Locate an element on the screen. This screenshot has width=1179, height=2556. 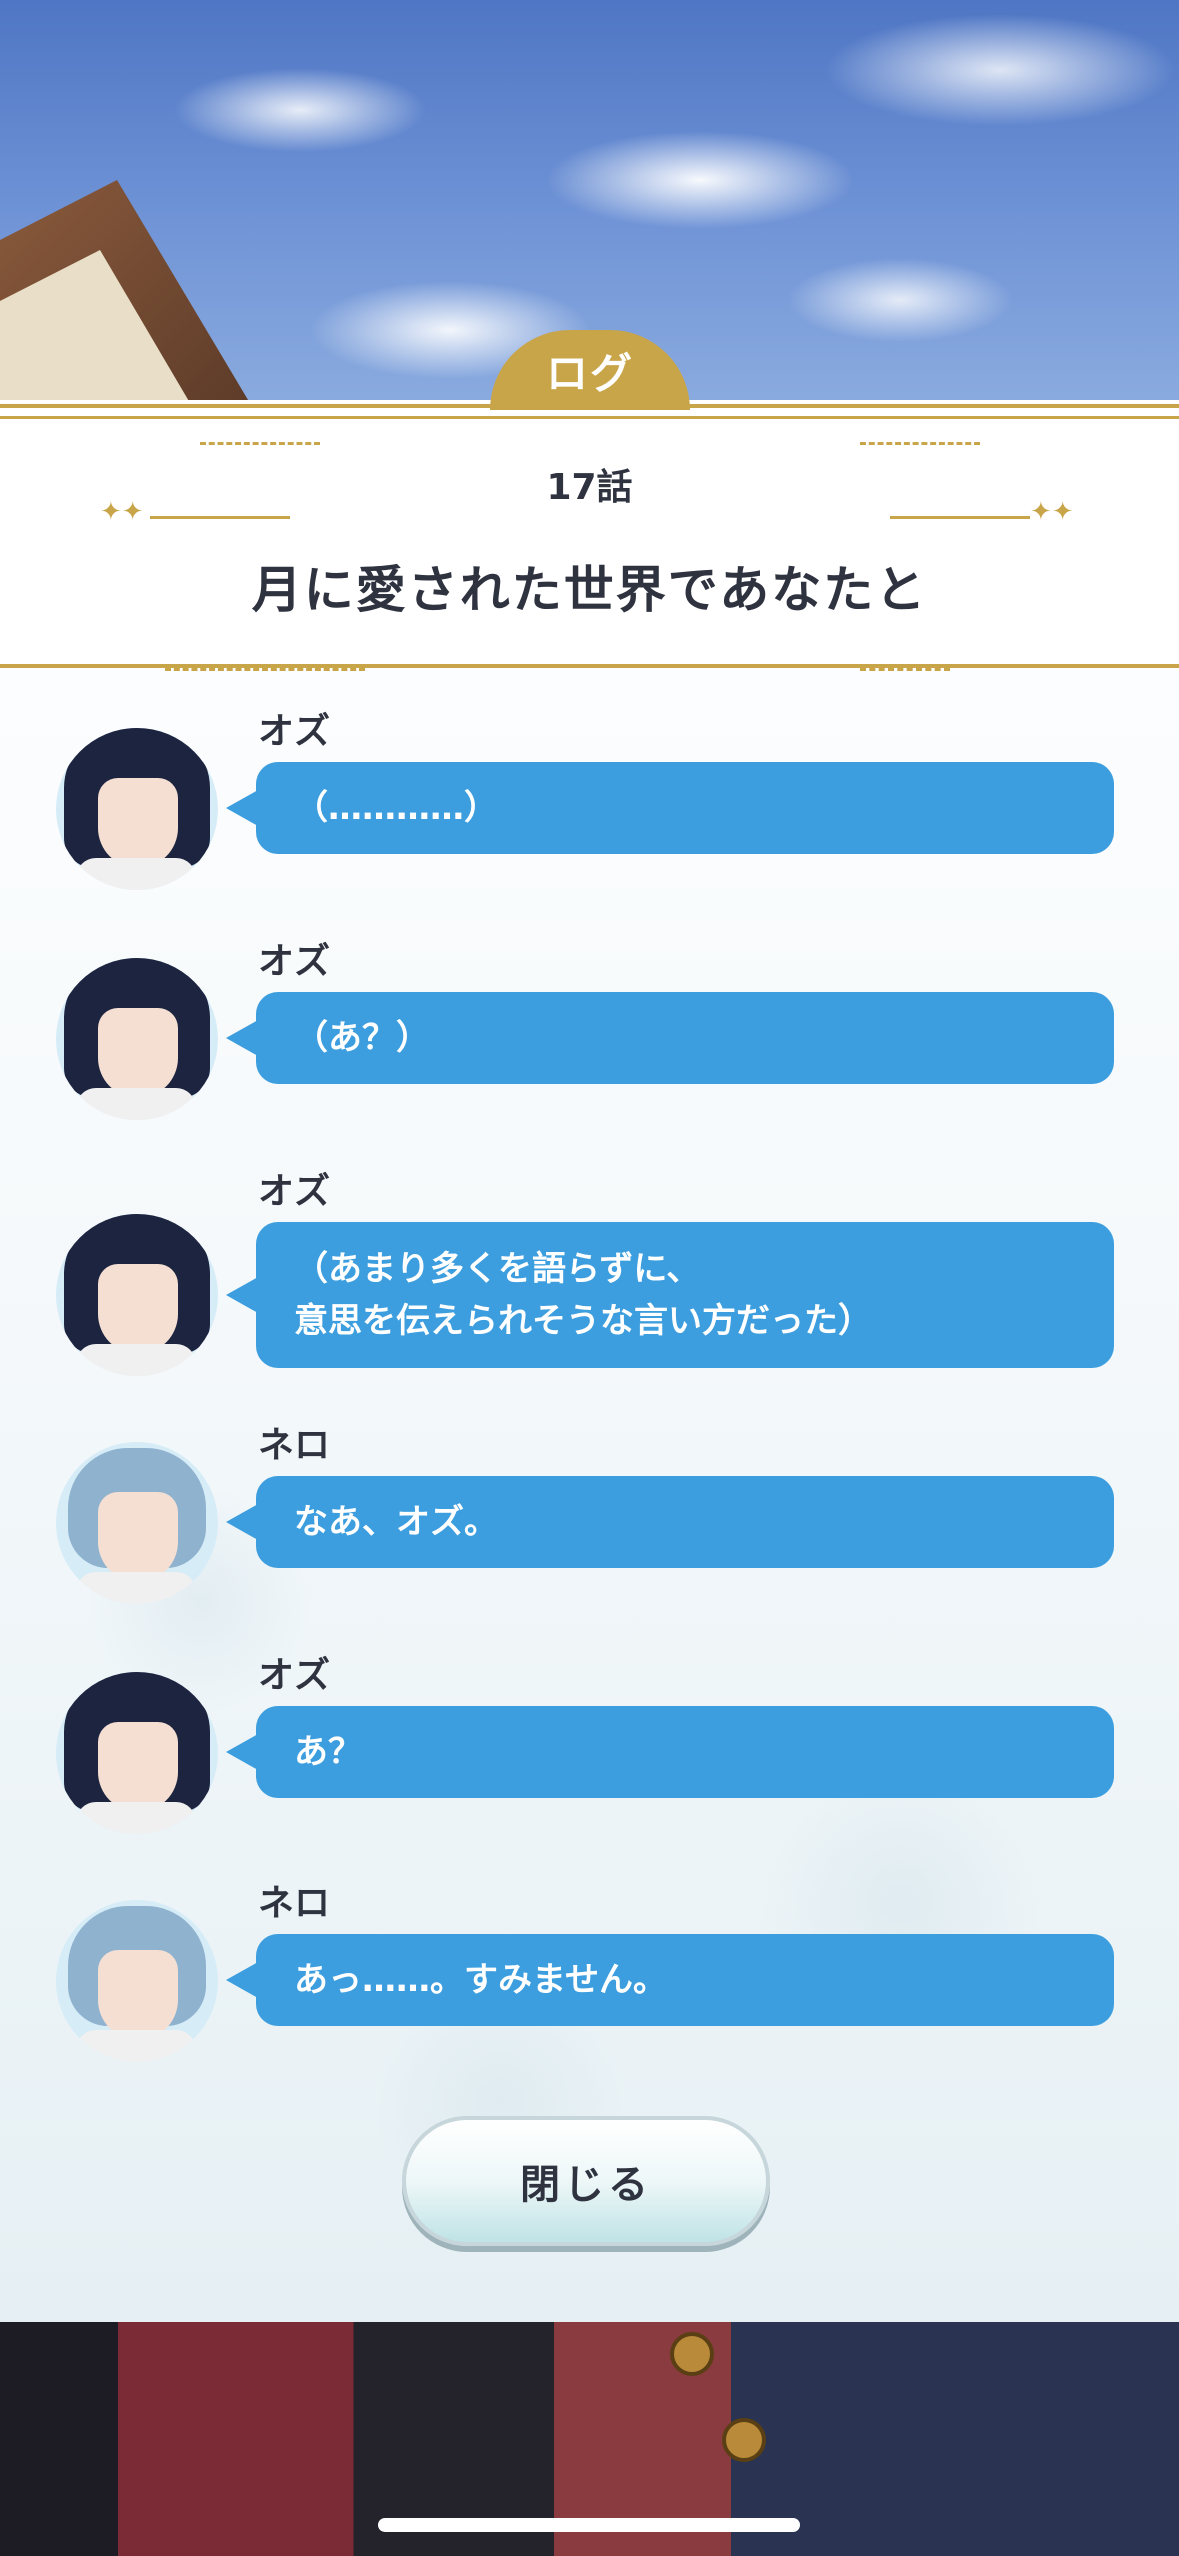
ornament-right is located at coordinates (960, 517).